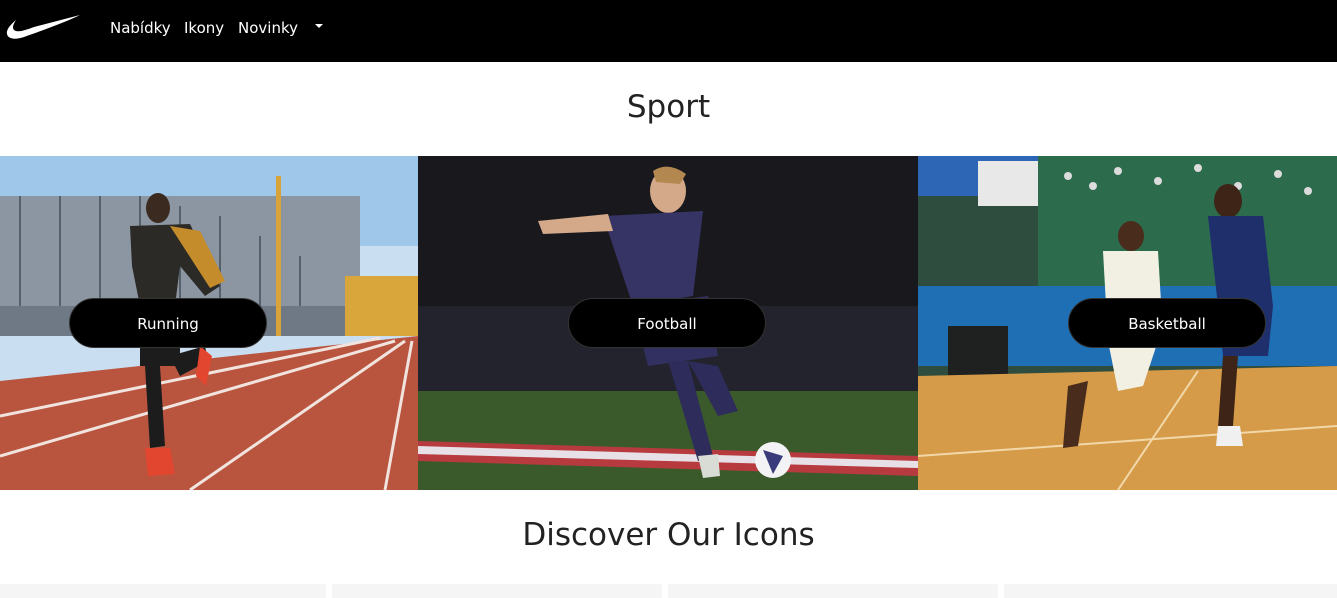 The height and width of the screenshot is (598, 1337). Describe the element at coordinates (668, 31) in the screenshot. I see `top-navbar: Nabídky Ikony Novinky` at that location.